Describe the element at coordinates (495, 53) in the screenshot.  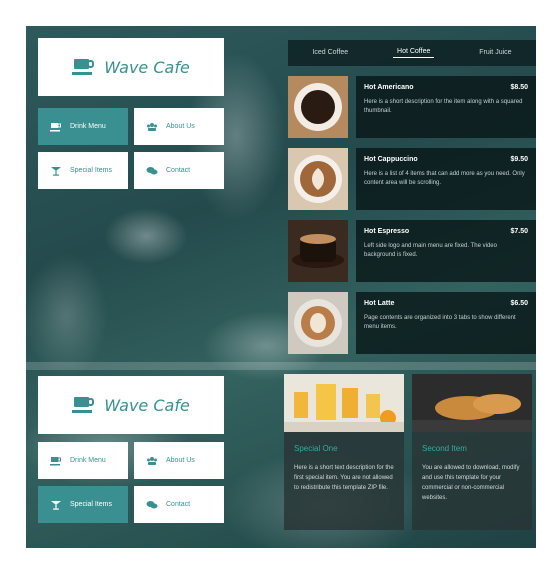
I see `tab-fruit-juice: Fruit Juice` at that location.